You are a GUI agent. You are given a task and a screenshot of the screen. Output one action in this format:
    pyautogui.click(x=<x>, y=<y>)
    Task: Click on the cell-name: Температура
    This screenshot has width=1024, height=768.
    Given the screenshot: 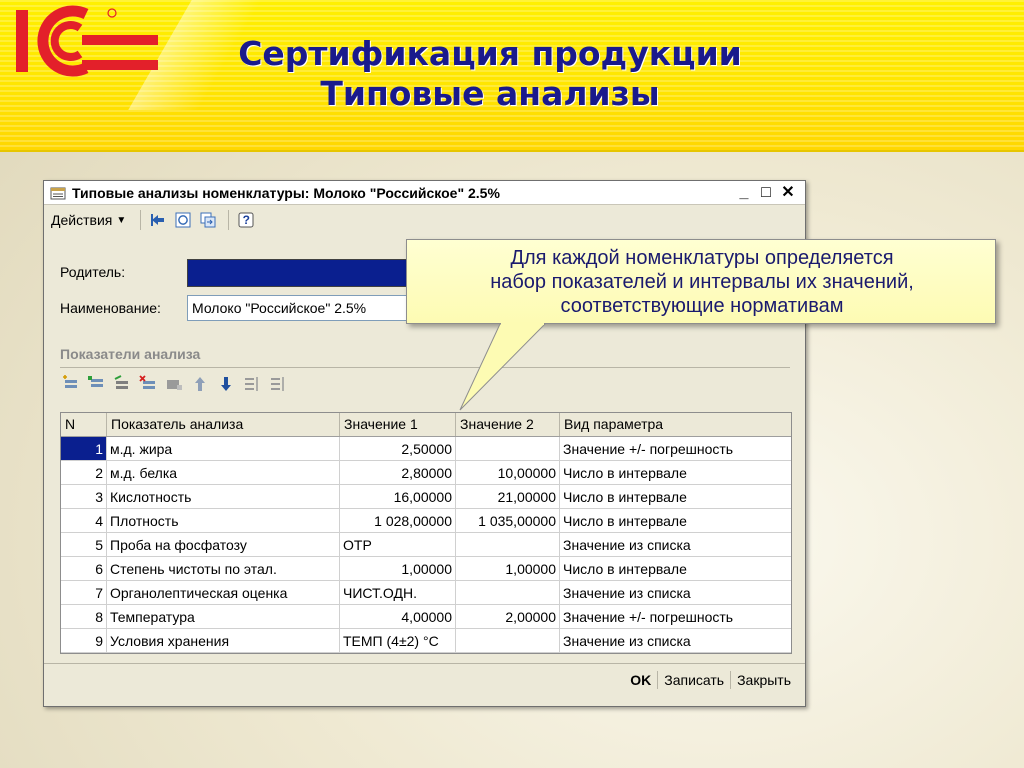 What is the action you would take?
    pyautogui.click(x=223, y=617)
    